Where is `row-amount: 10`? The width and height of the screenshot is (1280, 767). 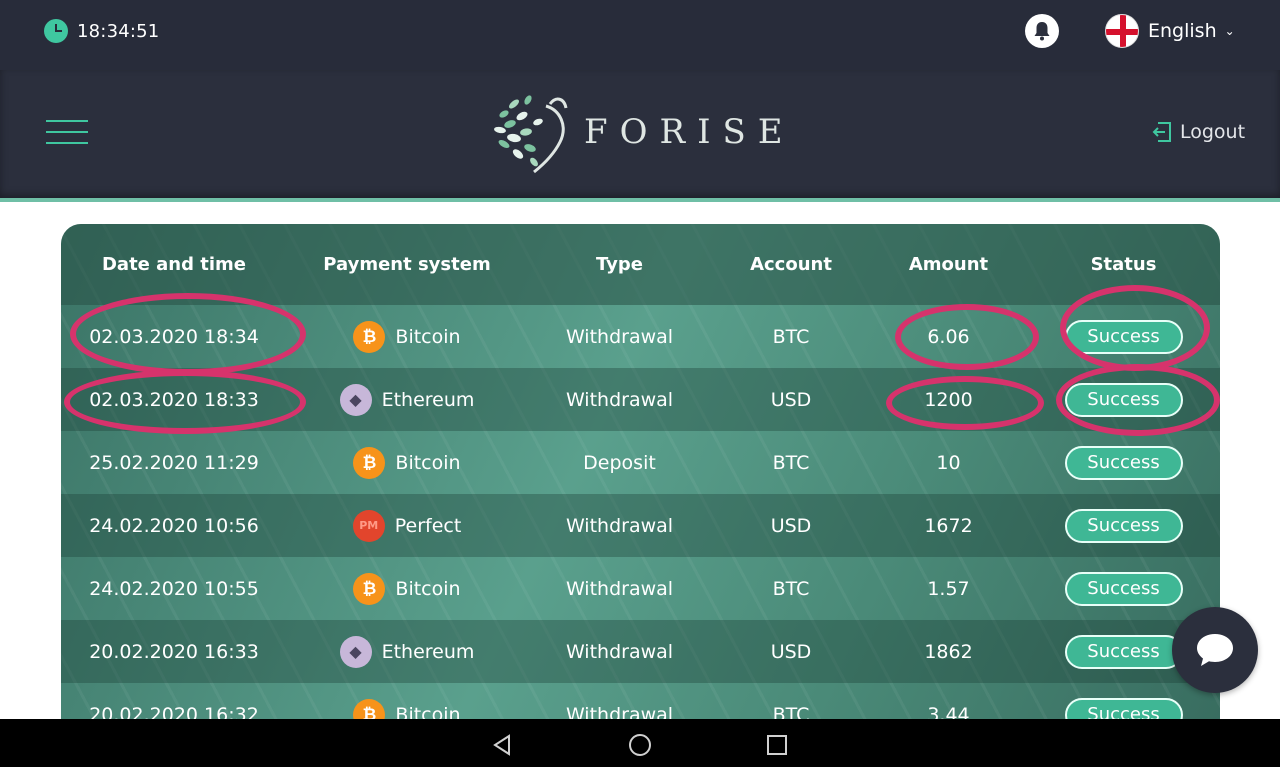 row-amount: 10 is located at coordinates (948, 462).